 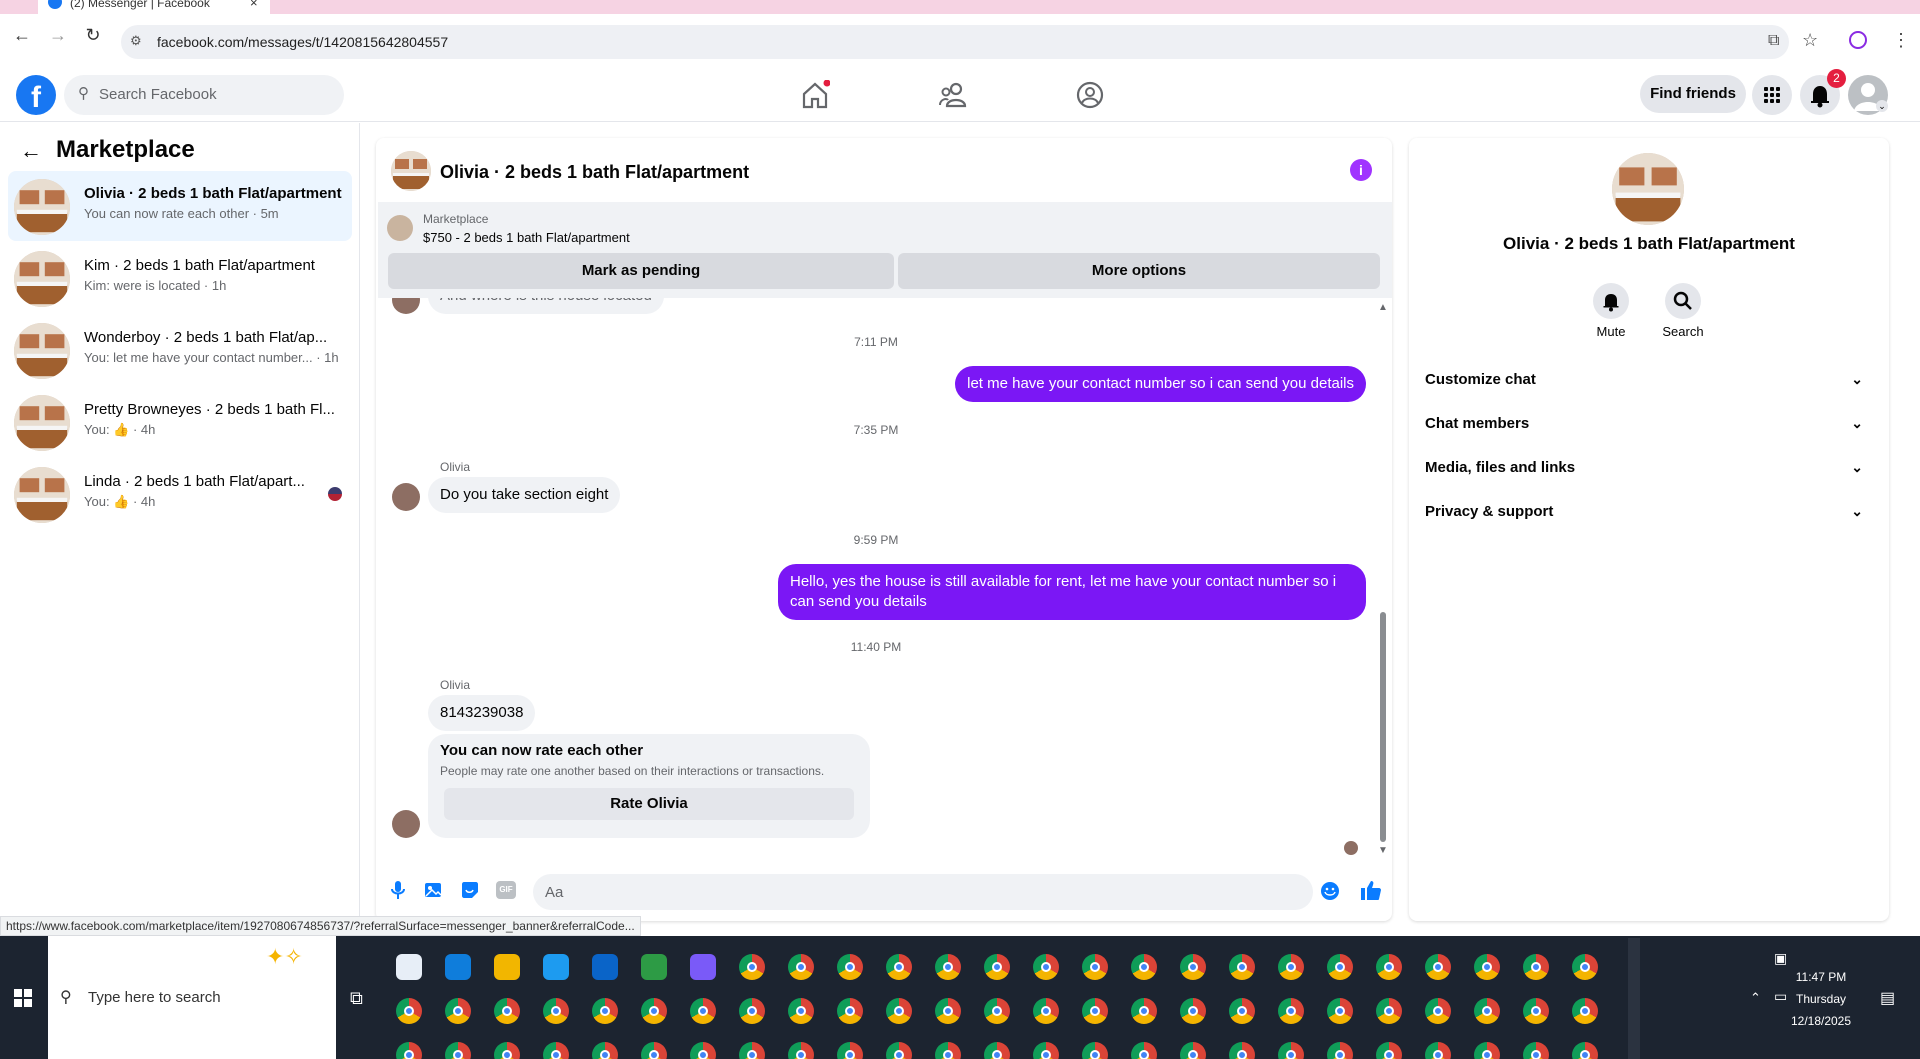 What do you see at coordinates (1821, 999) in the screenshot?
I see `taskbar-clock: 11:47 PM Thursday 12/18/2025` at bounding box center [1821, 999].